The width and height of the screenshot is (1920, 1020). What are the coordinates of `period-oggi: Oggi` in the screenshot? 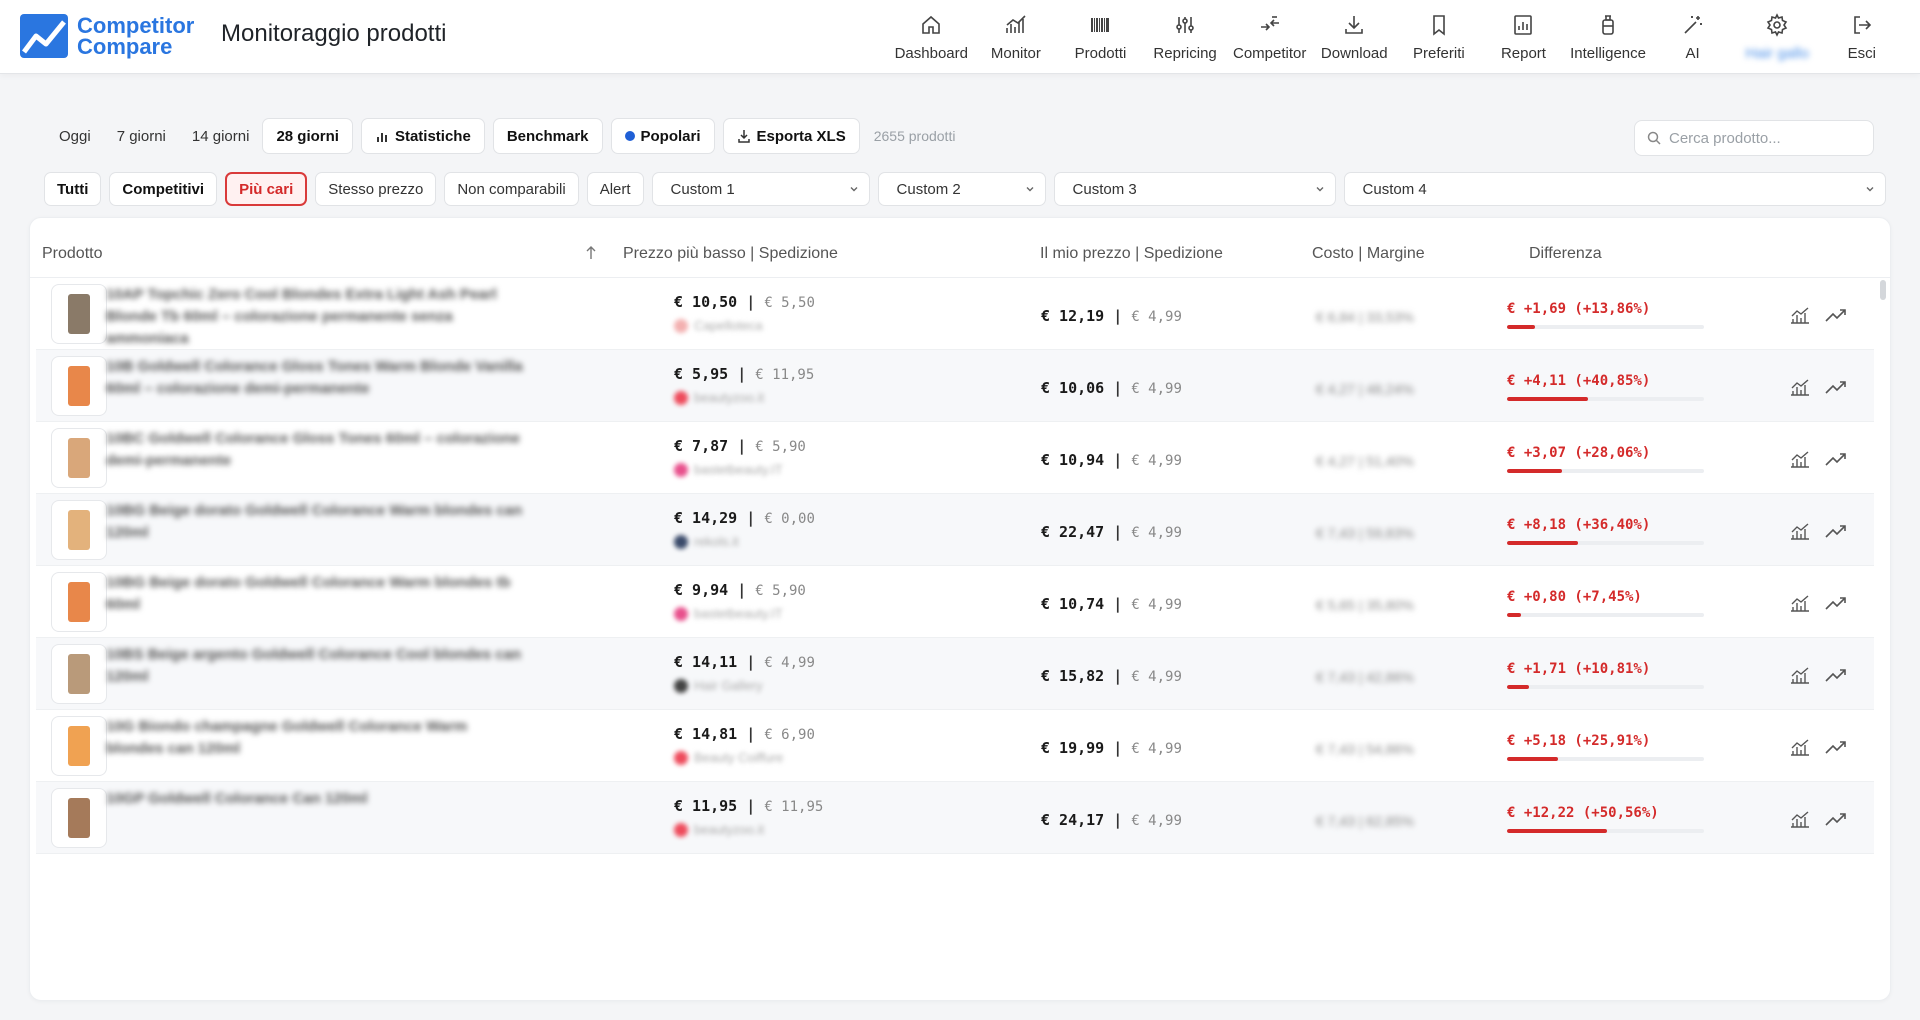 It's located at (75, 136).